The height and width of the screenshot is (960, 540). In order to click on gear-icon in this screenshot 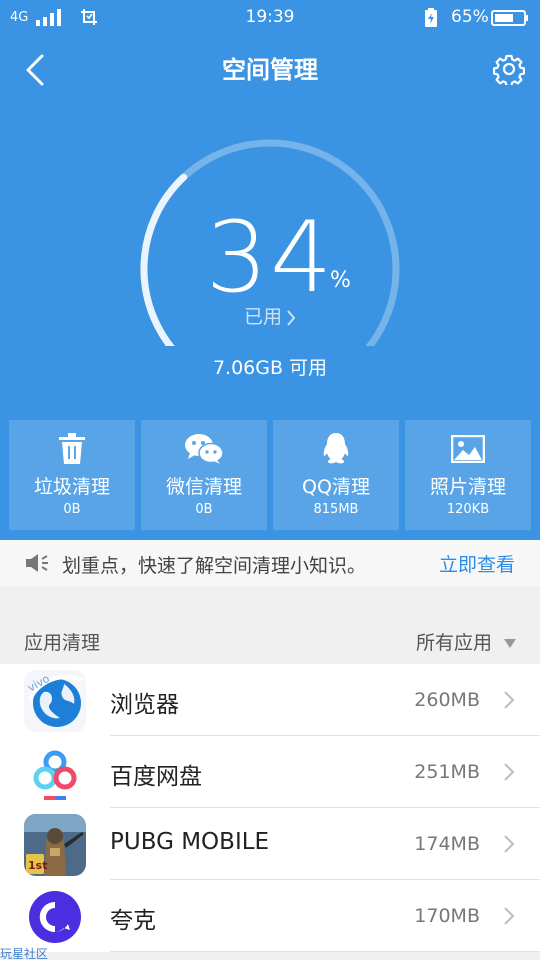, I will do `click(509, 69)`.